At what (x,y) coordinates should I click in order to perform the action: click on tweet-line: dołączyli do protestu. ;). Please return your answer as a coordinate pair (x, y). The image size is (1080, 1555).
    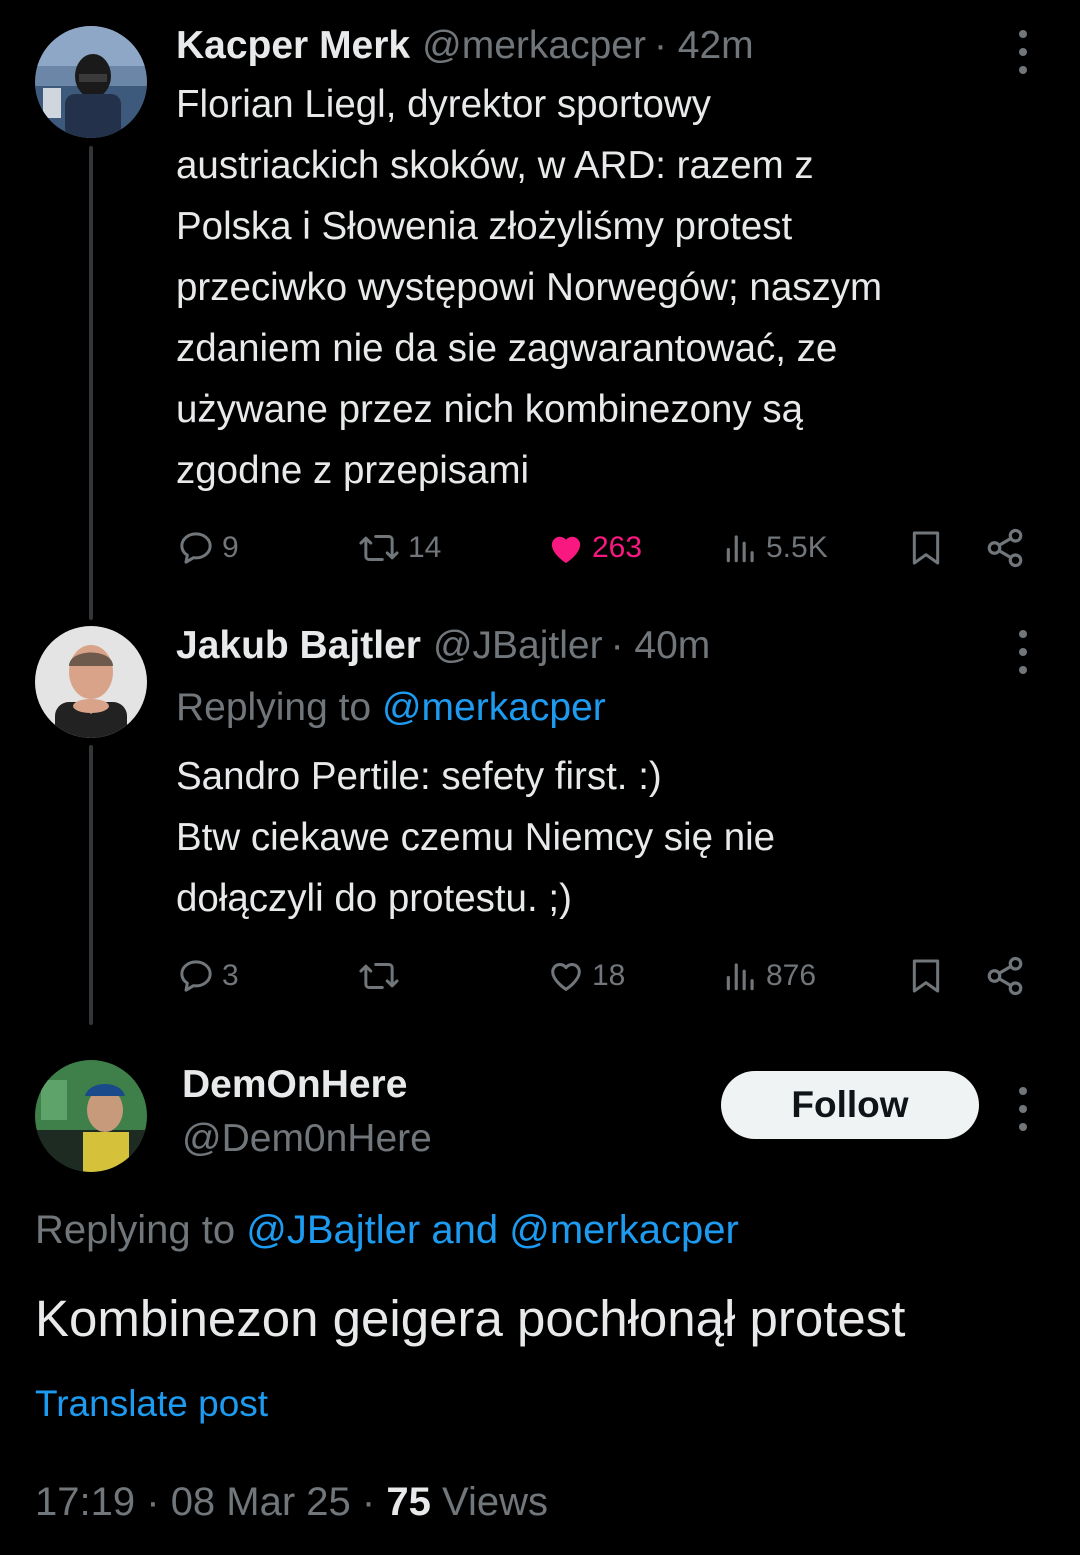
    Looking at the image, I should click on (374, 898).